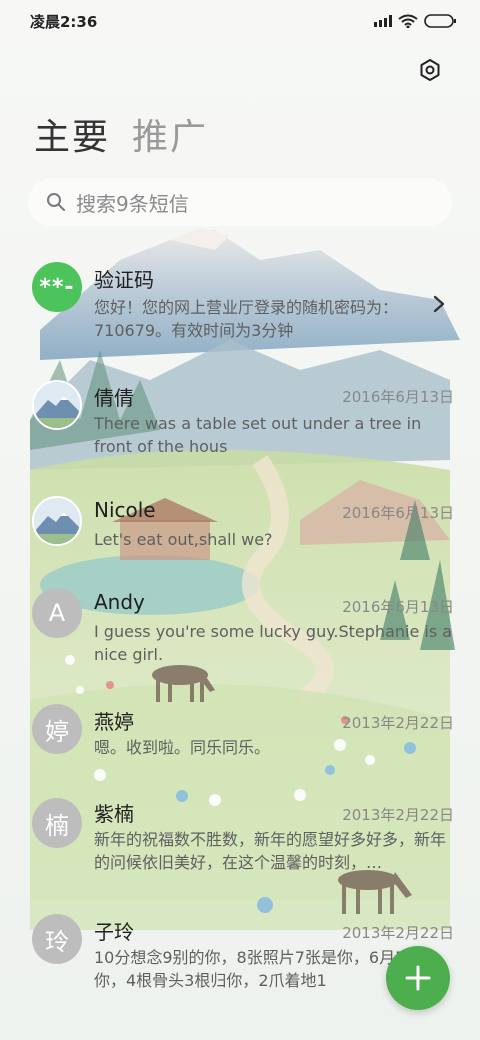 Image resolution: width=480 pixels, height=1040 pixels. Describe the element at coordinates (56, 202) in the screenshot. I see `search-icon` at that location.